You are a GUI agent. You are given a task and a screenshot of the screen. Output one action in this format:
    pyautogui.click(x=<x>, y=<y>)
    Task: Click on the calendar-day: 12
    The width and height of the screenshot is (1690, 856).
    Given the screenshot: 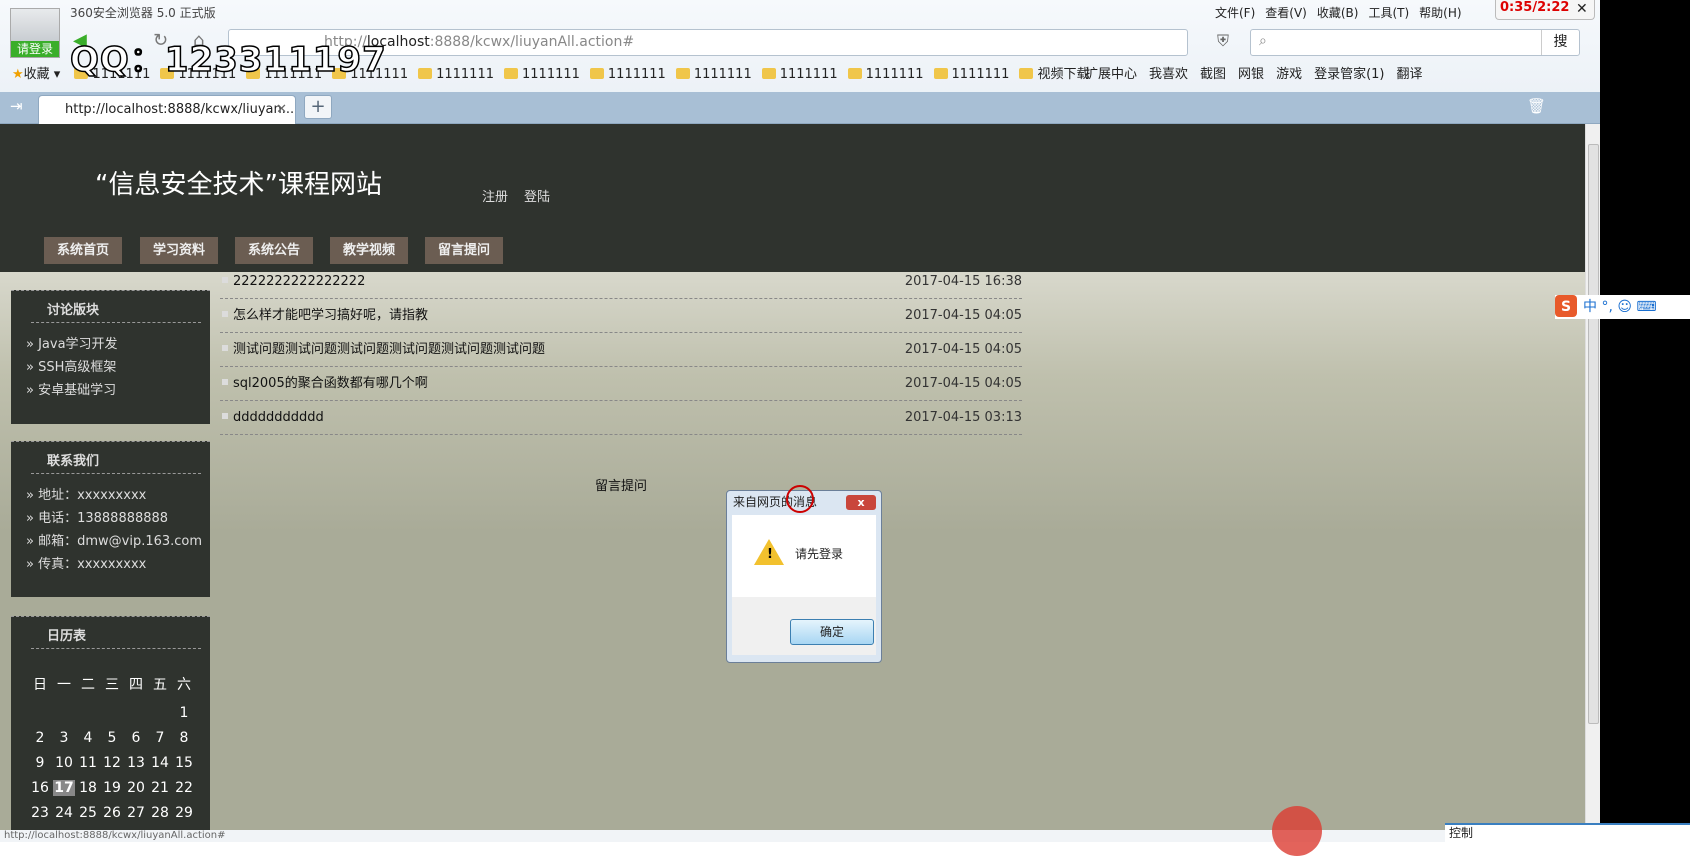 What is the action you would take?
    pyautogui.click(x=112, y=763)
    